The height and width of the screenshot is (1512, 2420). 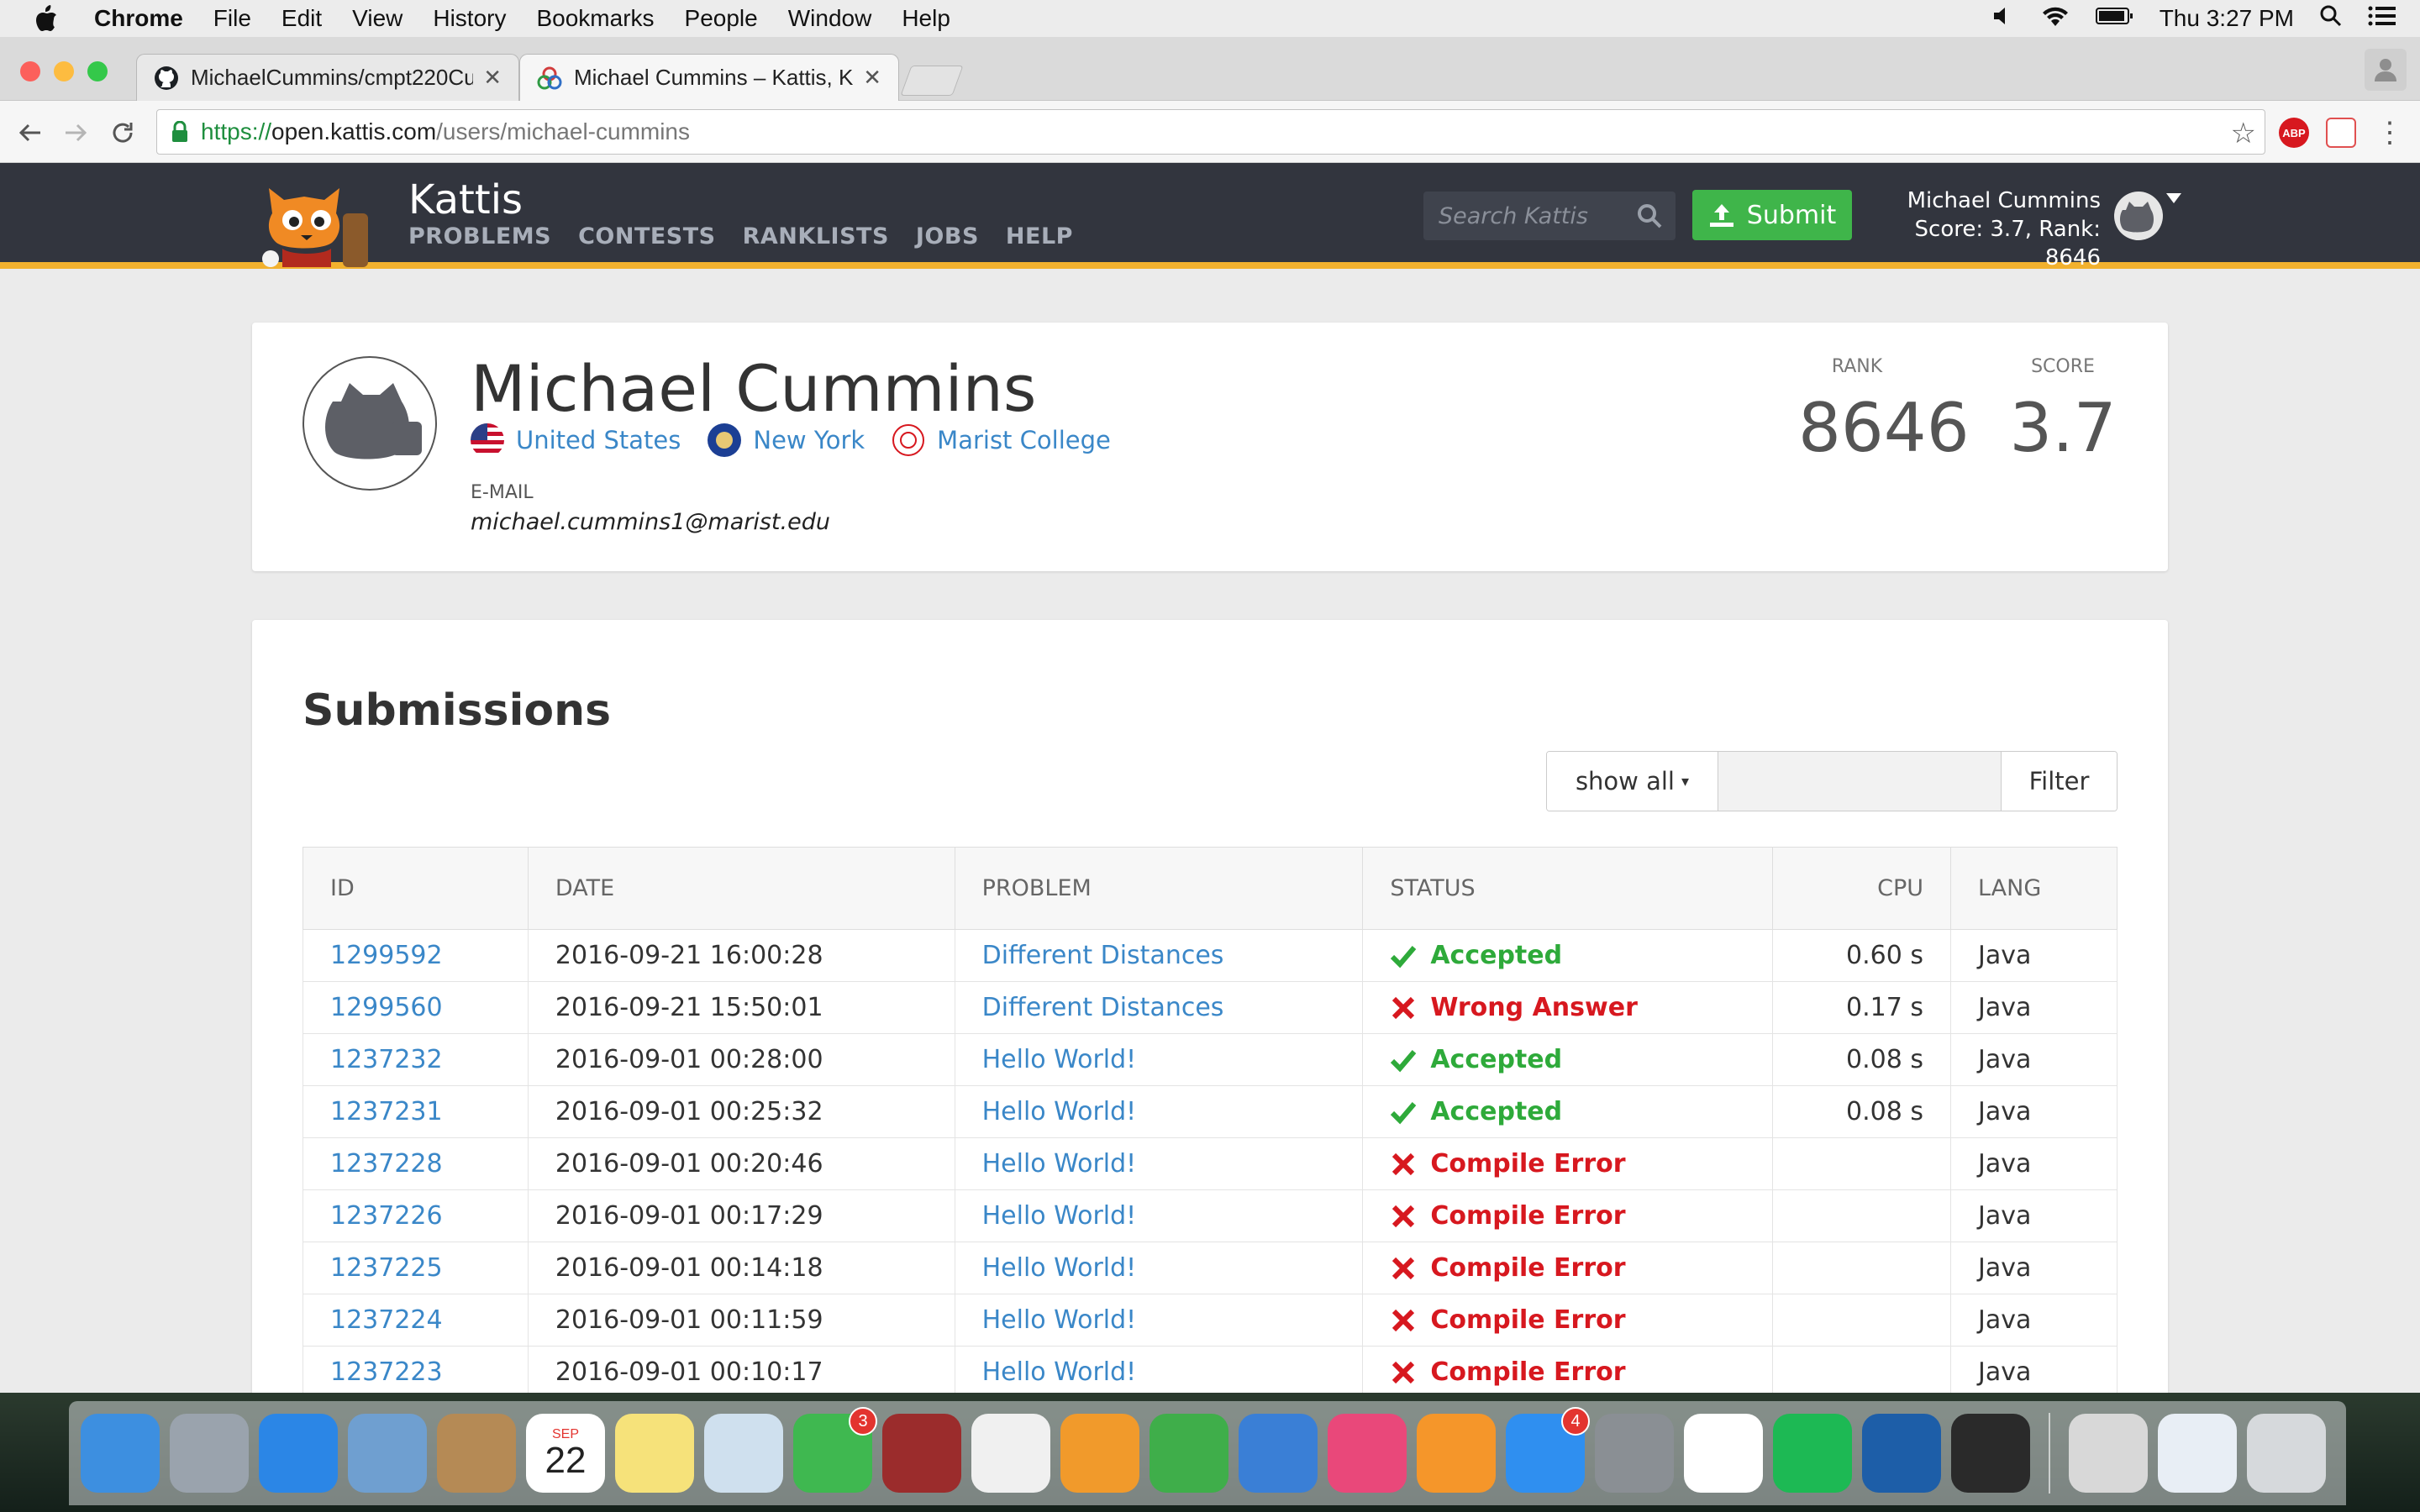 What do you see at coordinates (1650, 216) in the screenshot?
I see `search-icon` at bounding box center [1650, 216].